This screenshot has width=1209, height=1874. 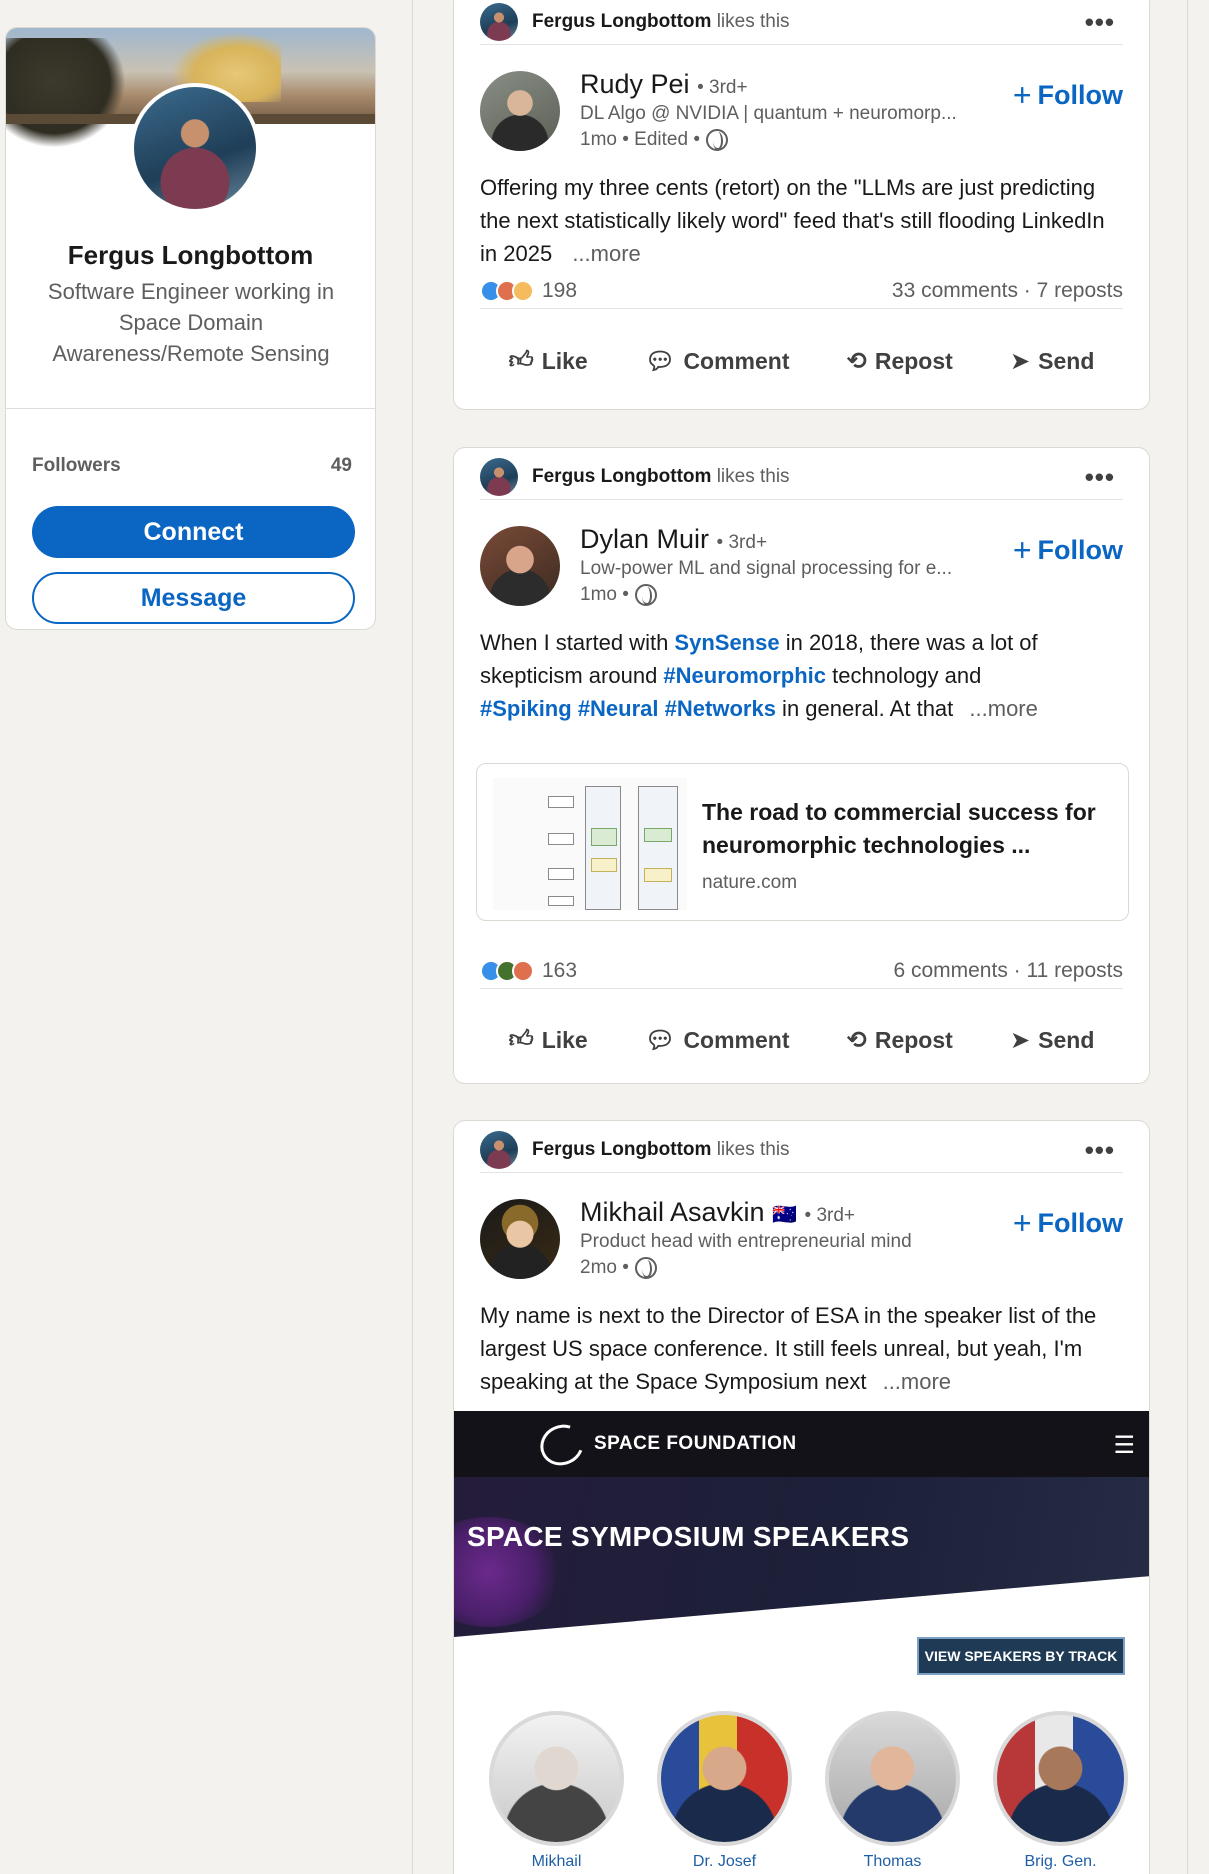 What do you see at coordinates (190, 255) in the screenshot?
I see `profile-name: Fergus Longbottom` at bounding box center [190, 255].